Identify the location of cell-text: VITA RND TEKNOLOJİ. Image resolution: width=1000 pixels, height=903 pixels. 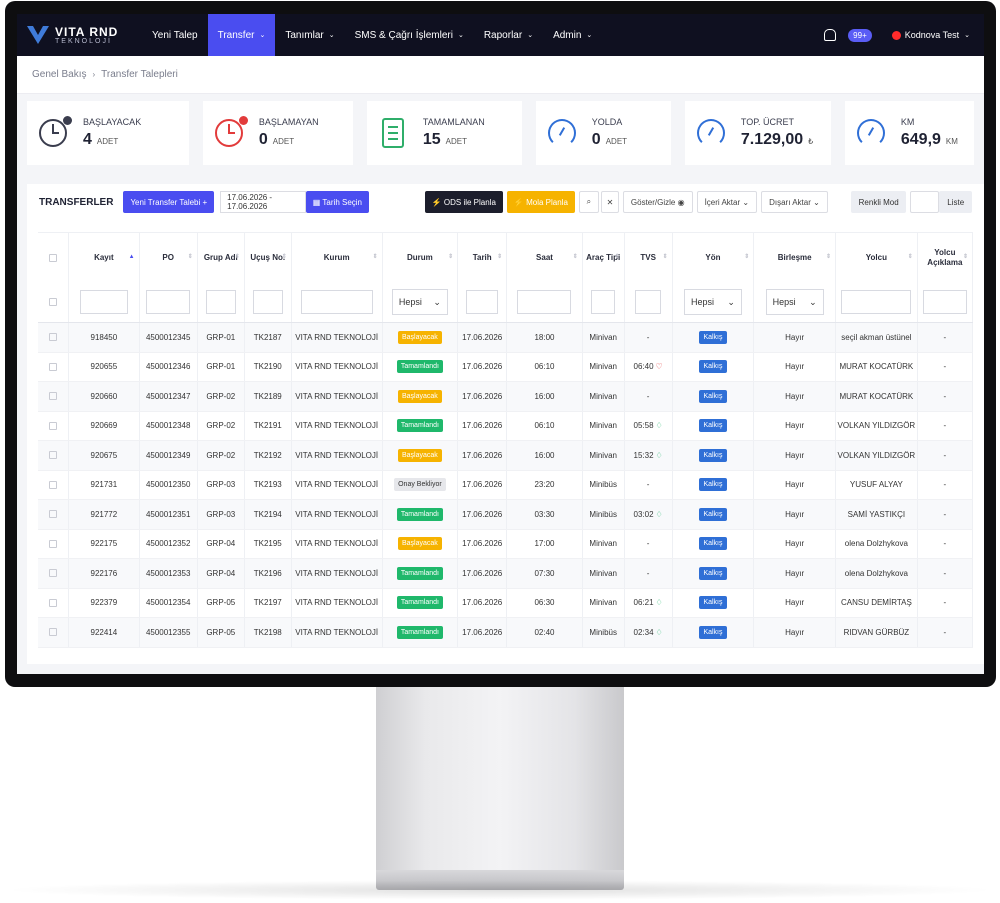
(337, 573).